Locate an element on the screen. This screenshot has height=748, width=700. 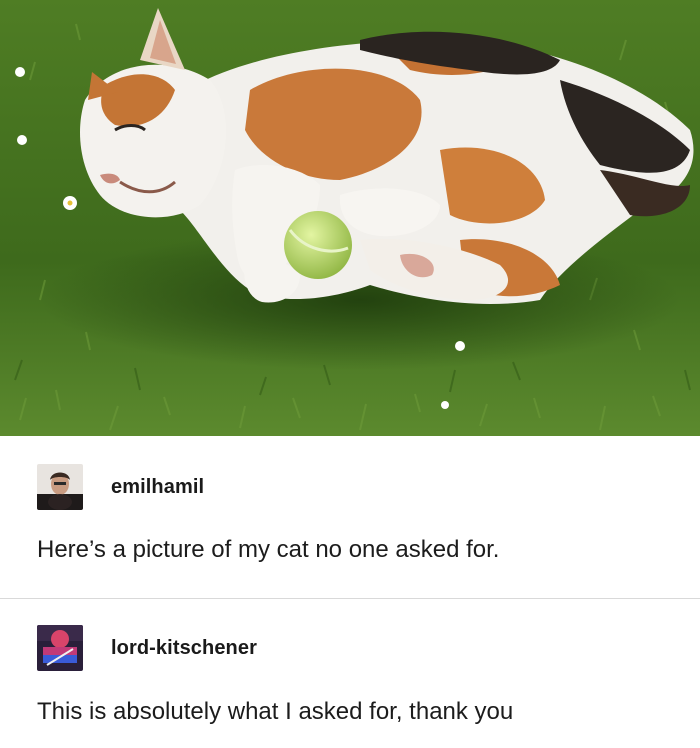
username: lord-kitschener is located at coordinates (184, 648).